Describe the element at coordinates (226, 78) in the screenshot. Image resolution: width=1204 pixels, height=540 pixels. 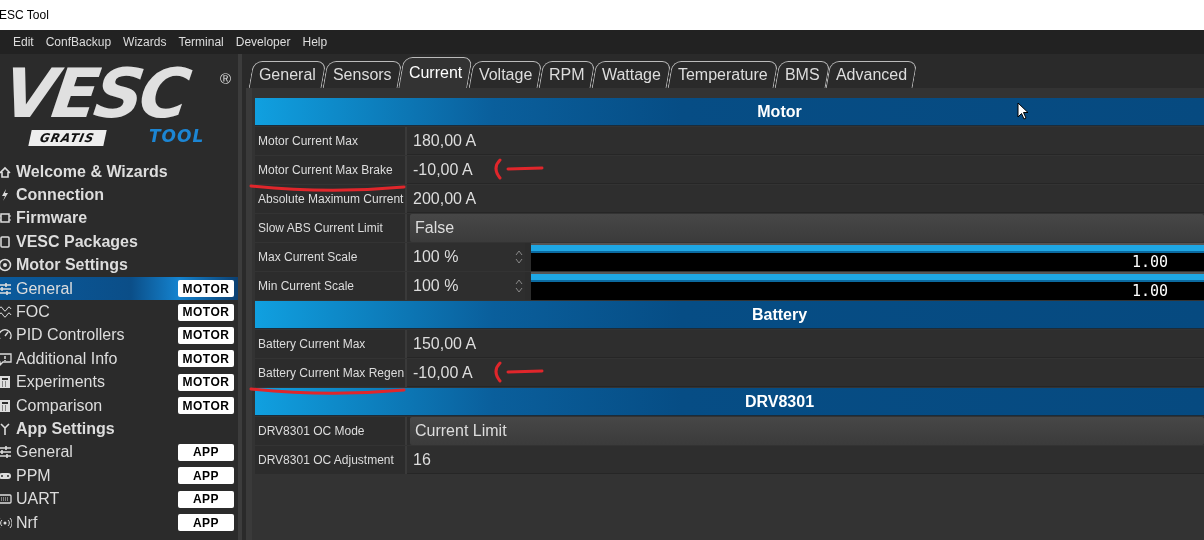
I see `registered-mark: ®` at that location.